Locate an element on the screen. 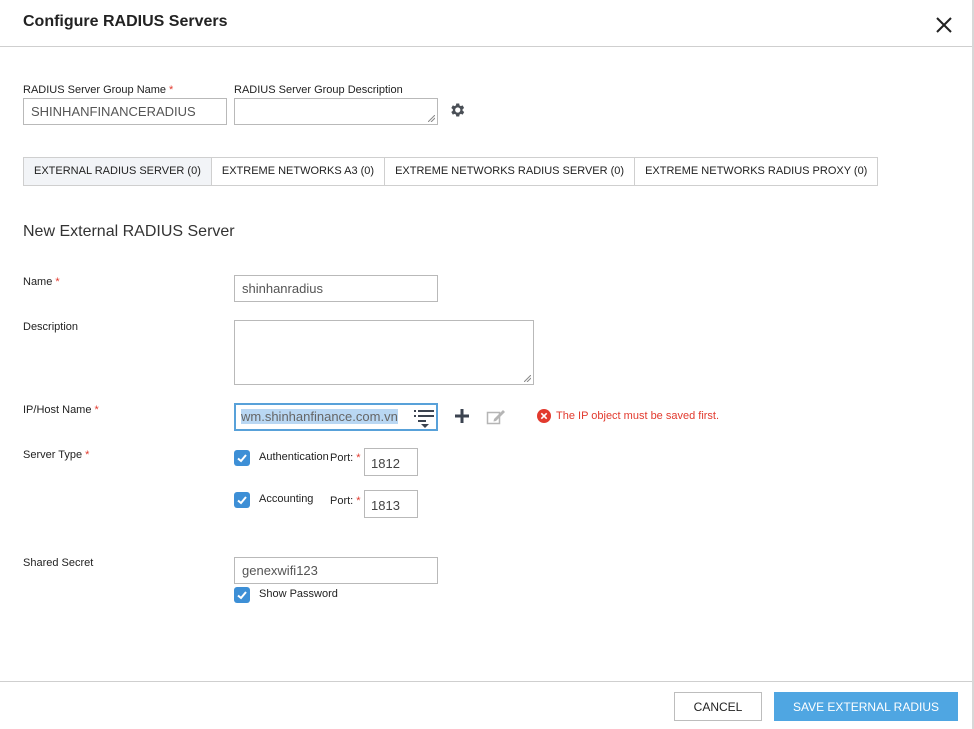 The image size is (974, 729). tab-extreme-networks-a3: EXTREME NETWORKS A3 (0) is located at coordinates (298, 171).